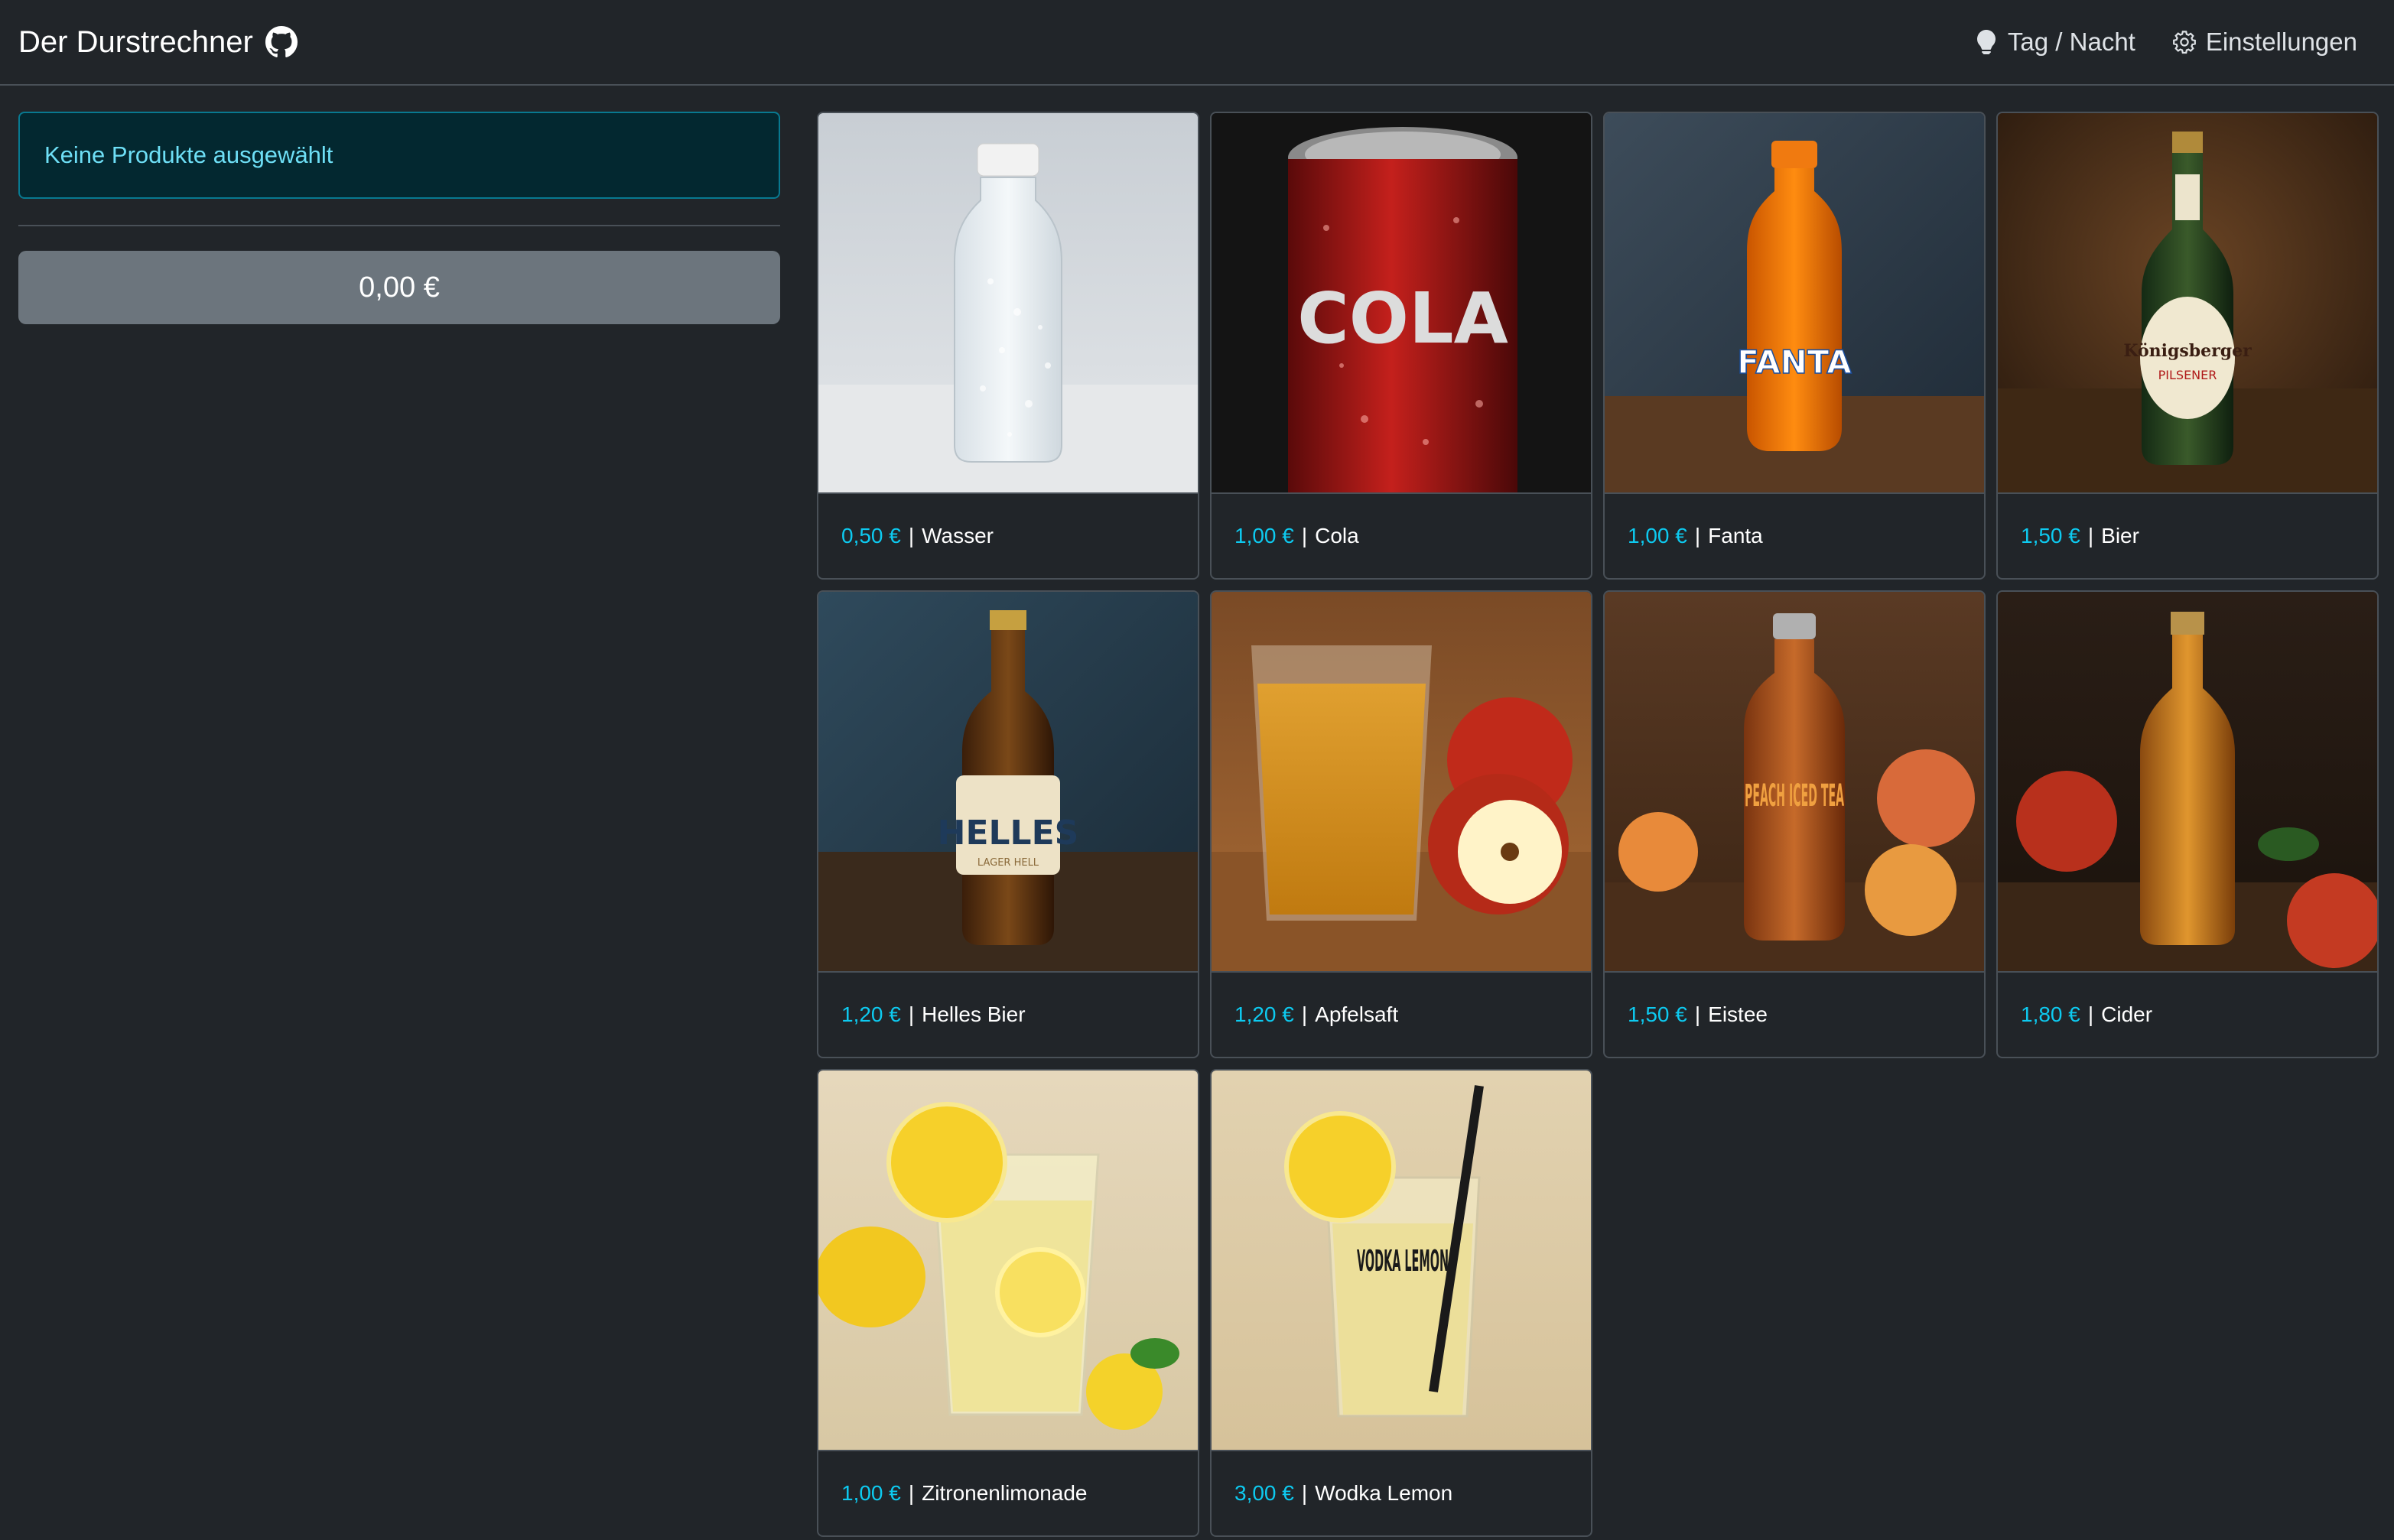  Describe the element at coordinates (2187, 375) in the screenshot. I see `bier-sublabel-text: PILSENER` at that location.